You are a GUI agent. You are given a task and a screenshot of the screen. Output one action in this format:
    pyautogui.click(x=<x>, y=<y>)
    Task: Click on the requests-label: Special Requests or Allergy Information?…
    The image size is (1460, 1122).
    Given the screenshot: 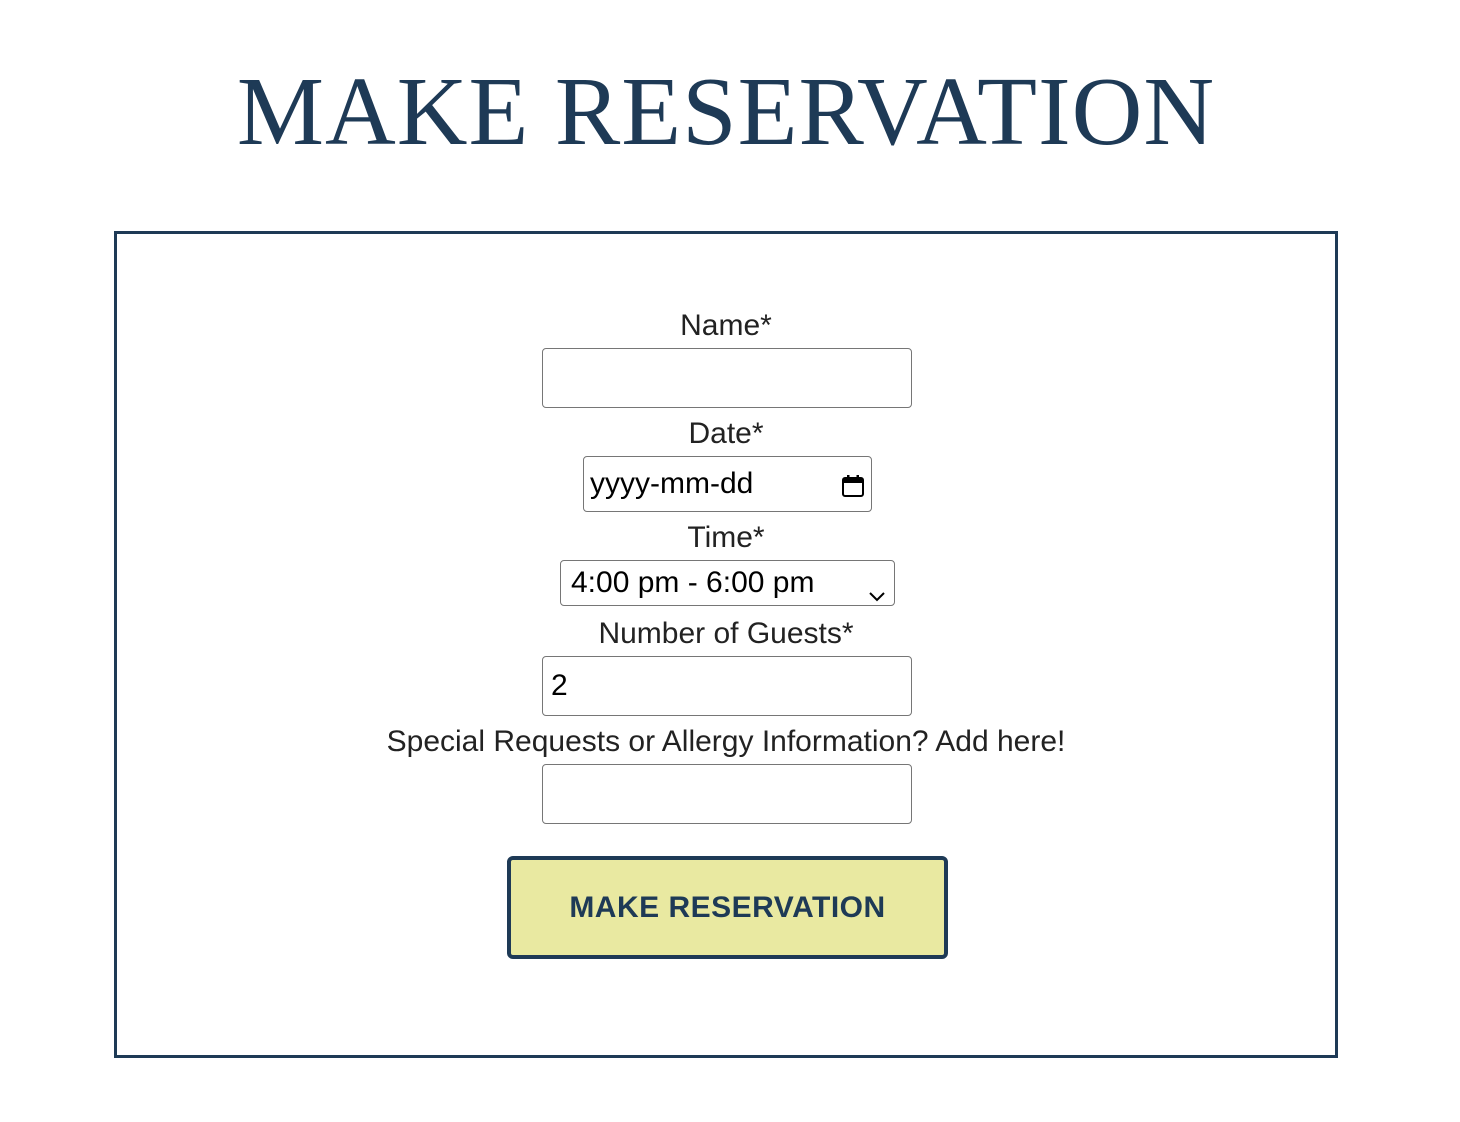 What is the action you would take?
    pyautogui.click(x=726, y=741)
    